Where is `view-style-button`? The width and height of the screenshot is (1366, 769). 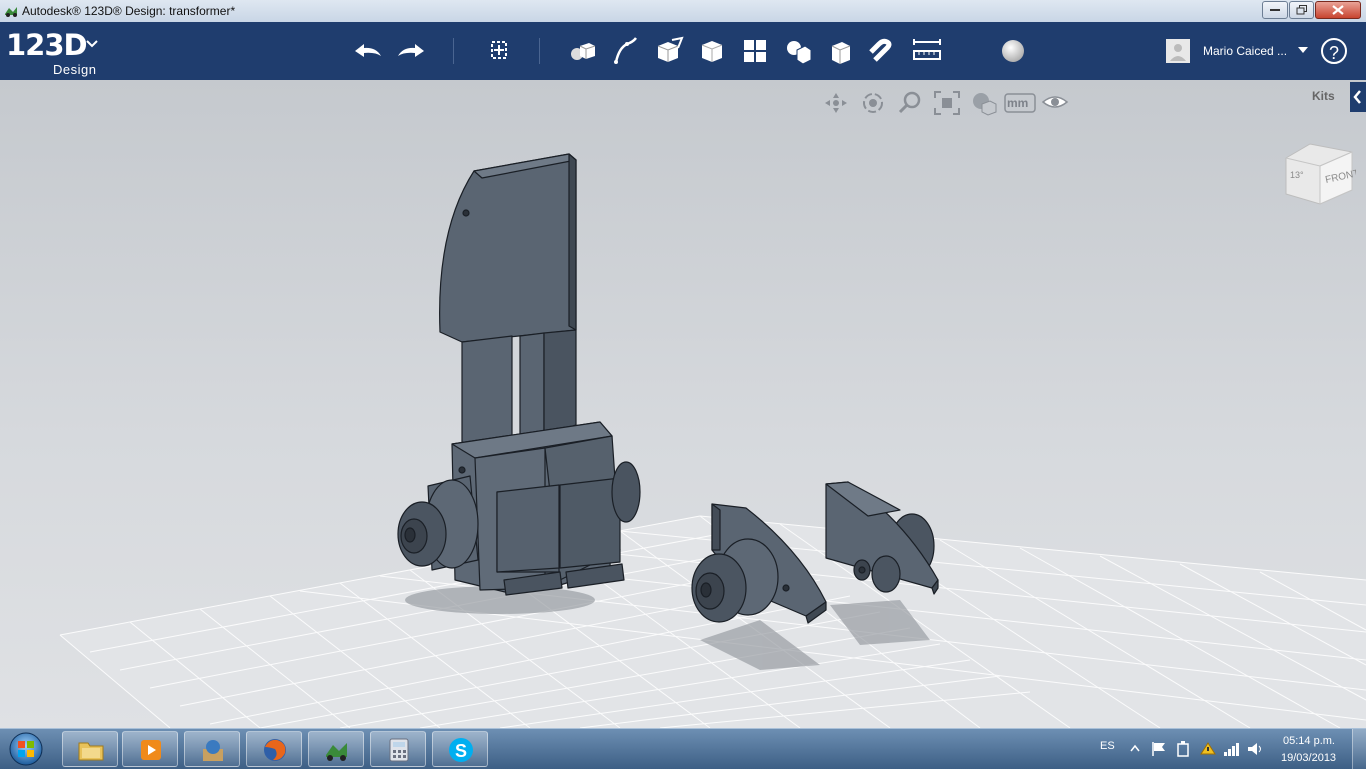
view-style-button is located at coordinates (984, 103).